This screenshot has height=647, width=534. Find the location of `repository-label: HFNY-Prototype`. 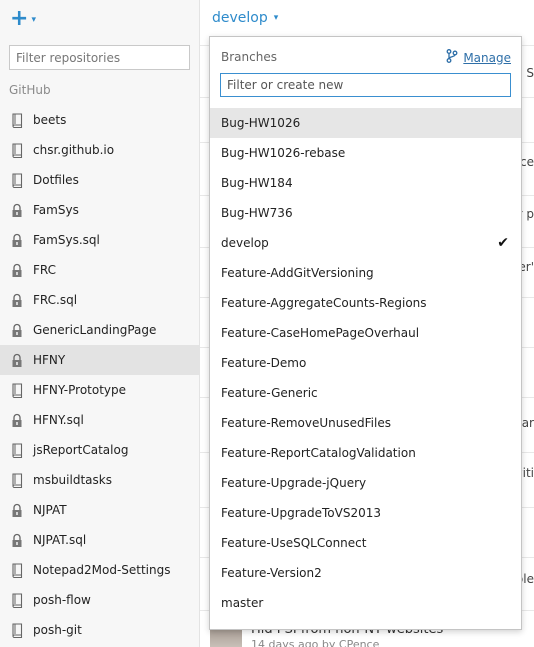

repository-label: HFNY-Prototype is located at coordinates (80, 390).